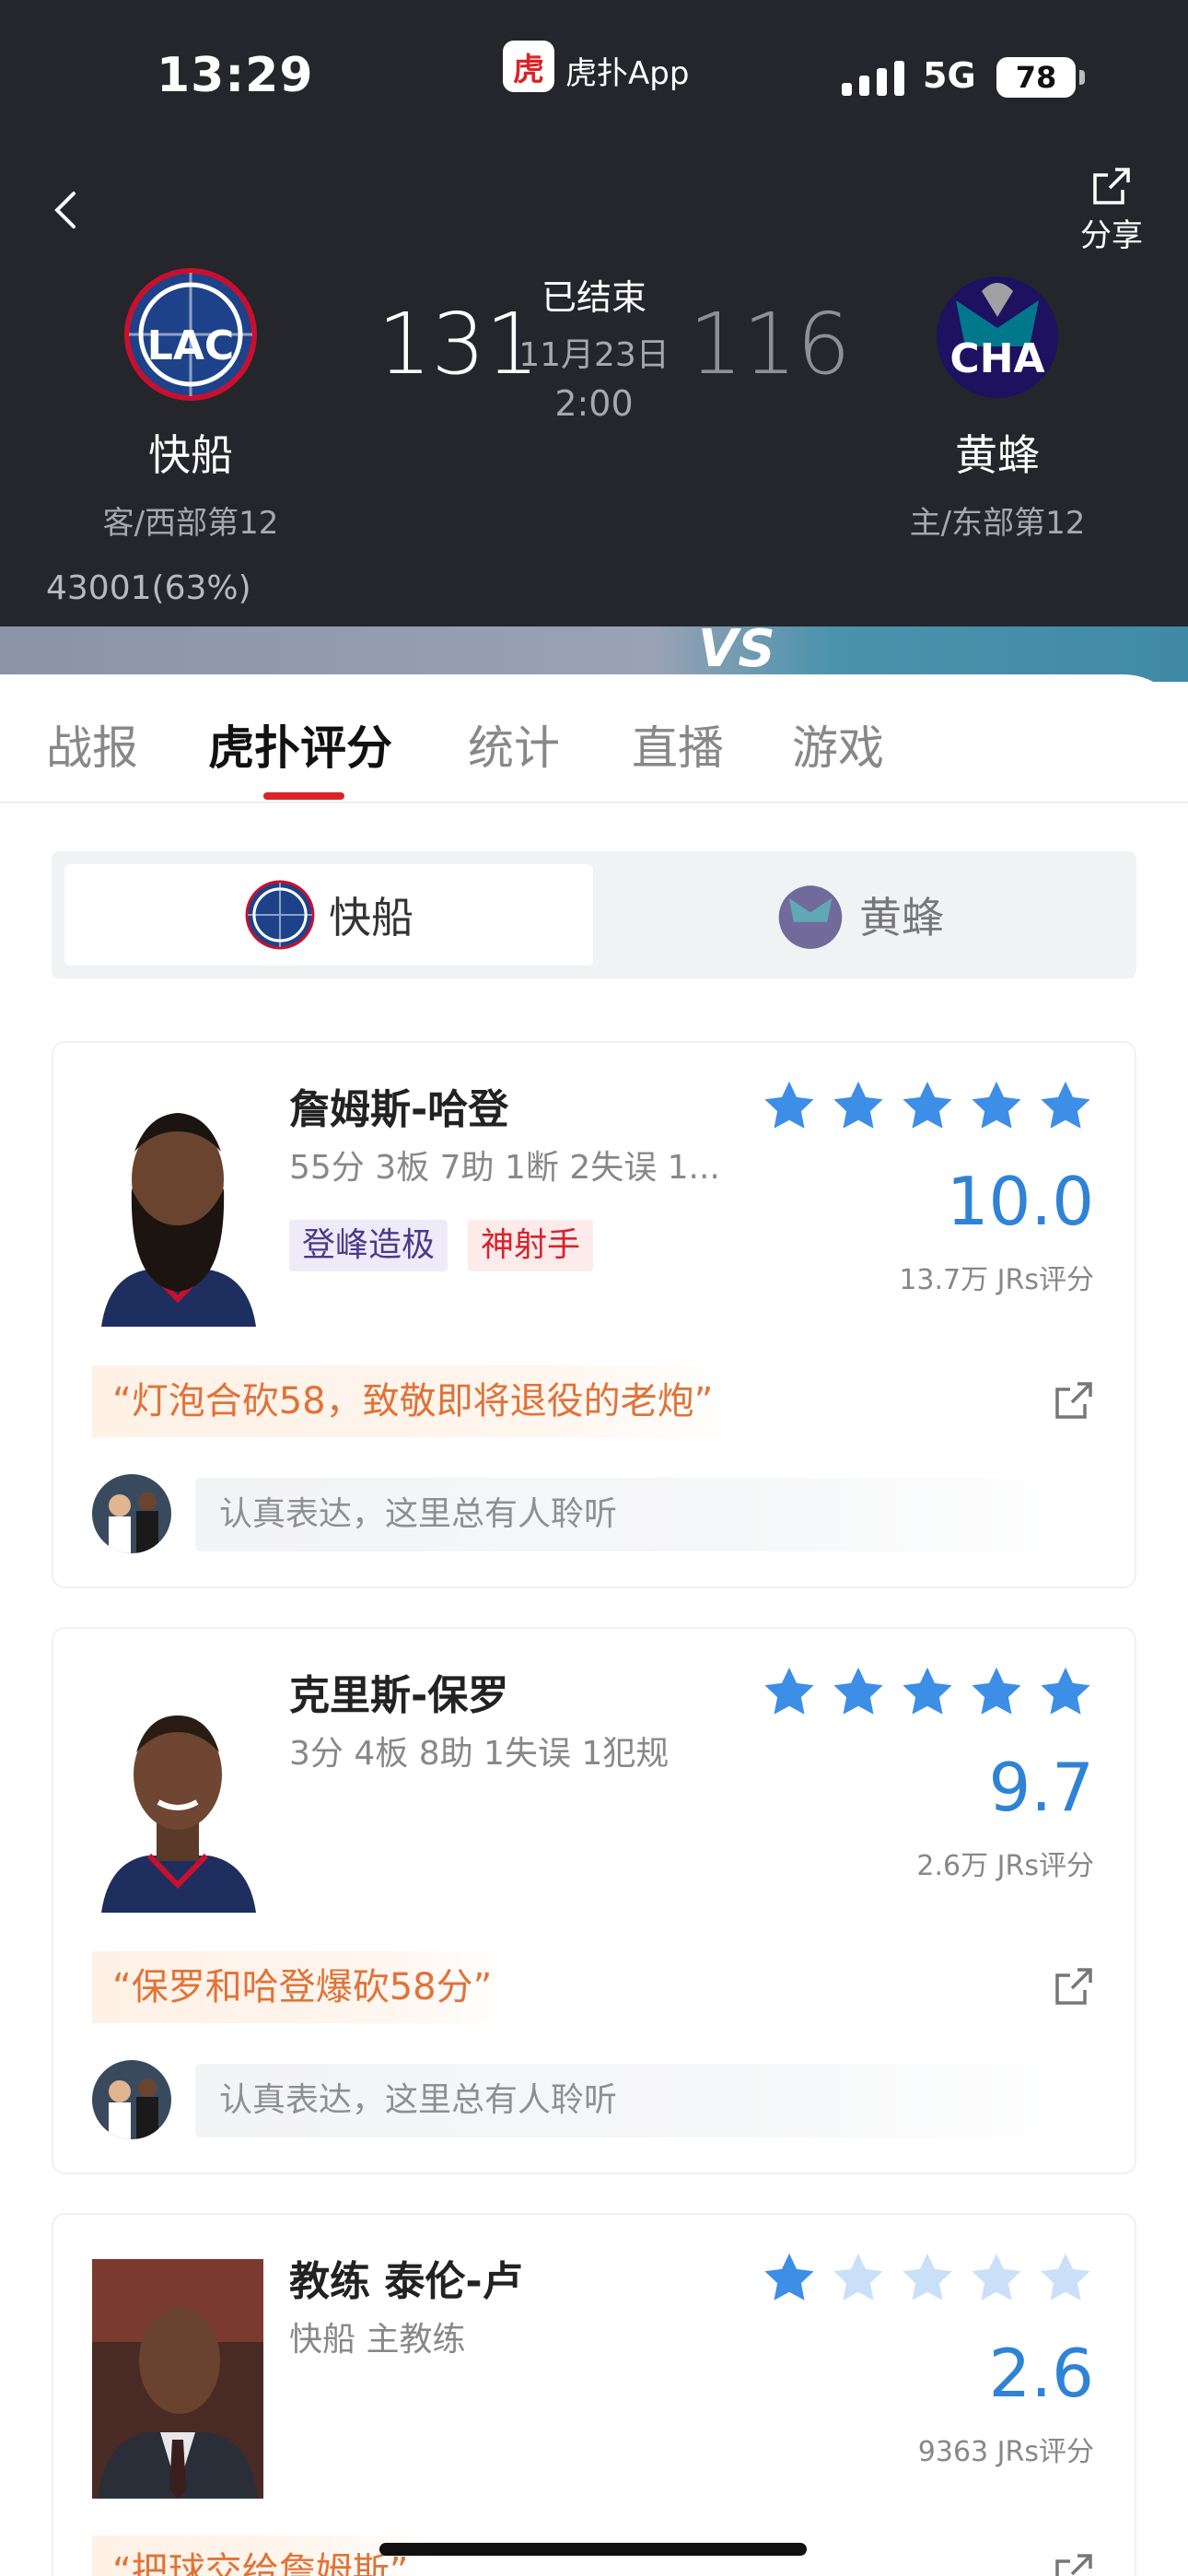 This screenshot has width=1188, height=2576. What do you see at coordinates (1111, 186) in the screenshot?
I see `share-icon` at bounding box center [1111, 186].